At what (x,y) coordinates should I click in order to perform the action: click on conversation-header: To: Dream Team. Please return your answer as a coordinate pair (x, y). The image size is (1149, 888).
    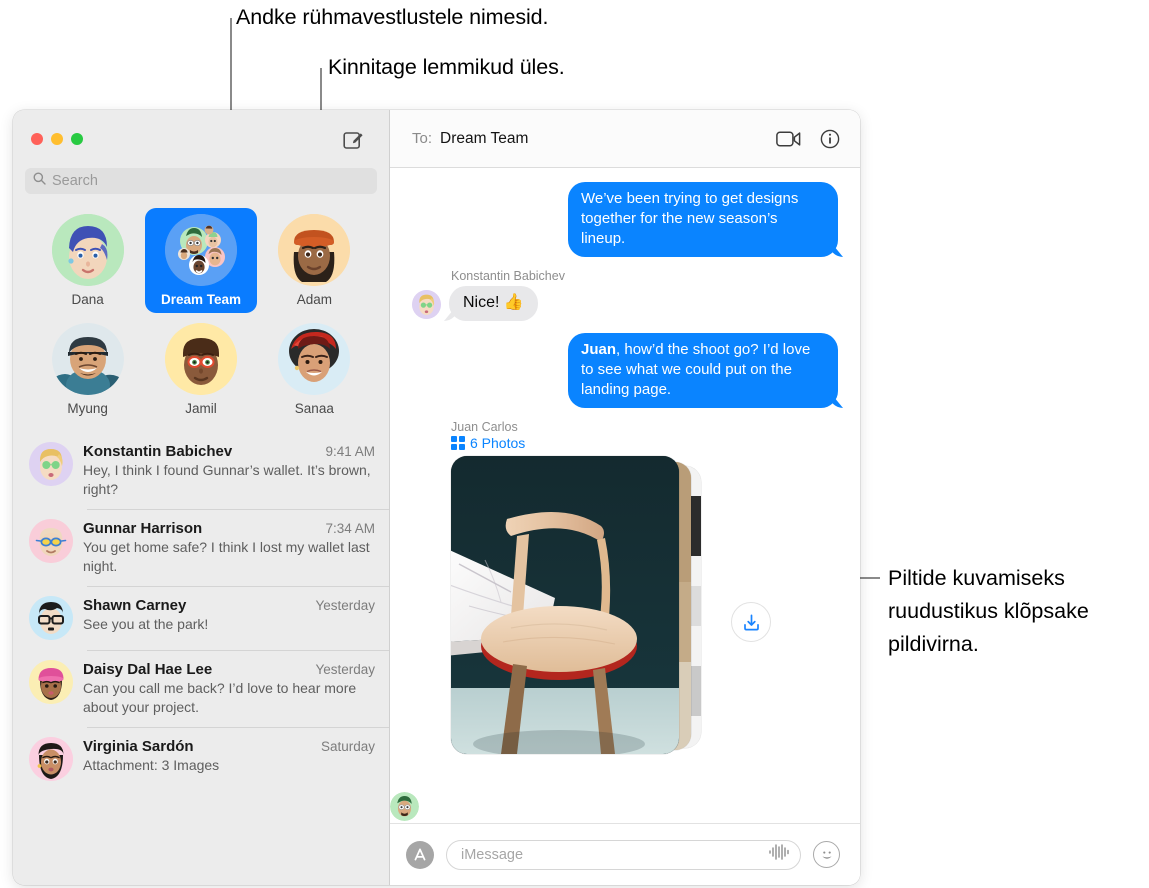
    Looking at the image, I should click on (625, 139).